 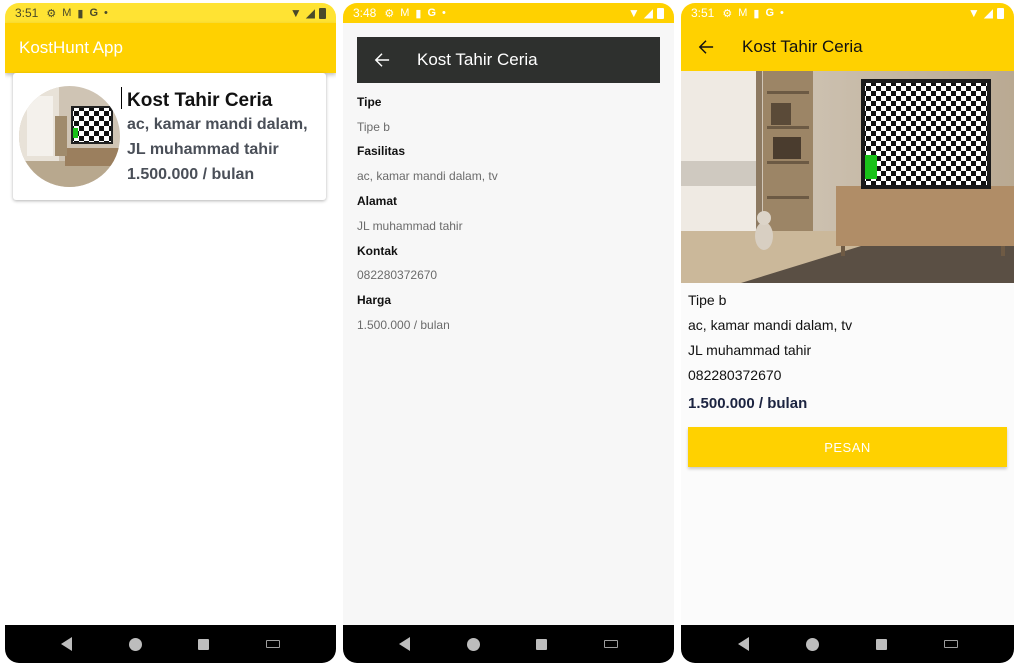 I want to click on detail-app-bar: Kost Tahir Ceria, so click(x=847, y=47).